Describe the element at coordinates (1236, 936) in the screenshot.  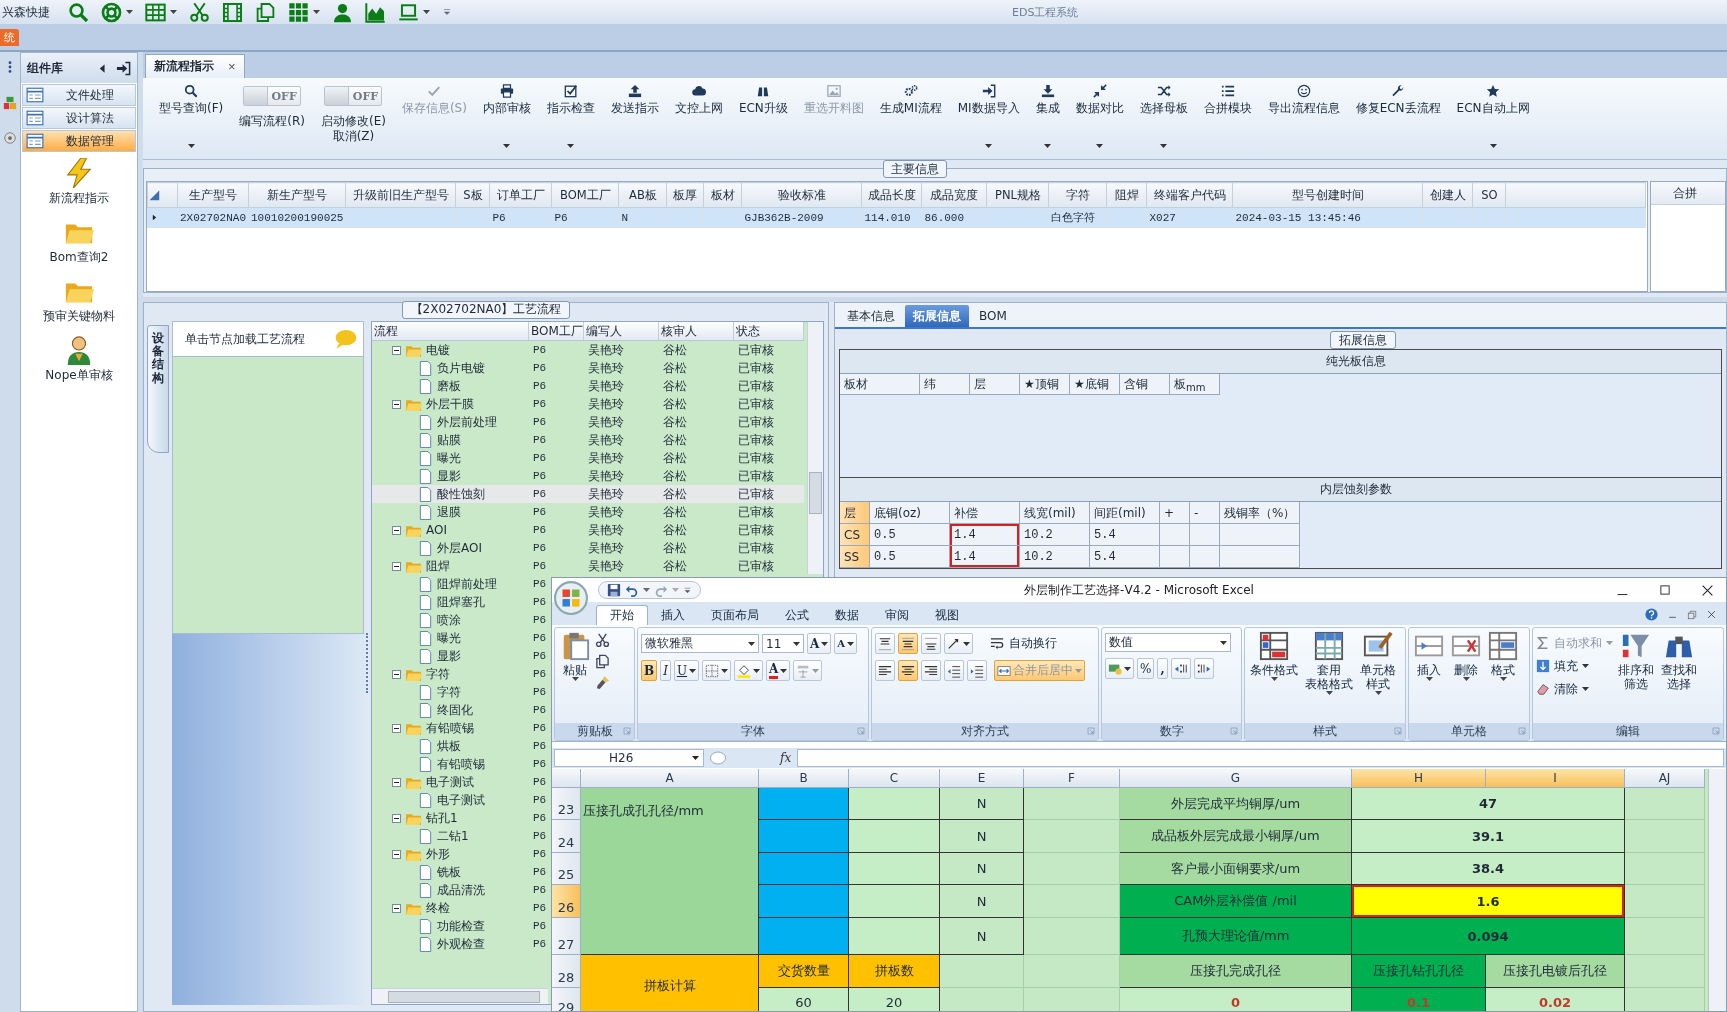
I see `sheet-cell: 孔预大理论值/mm` at that location.